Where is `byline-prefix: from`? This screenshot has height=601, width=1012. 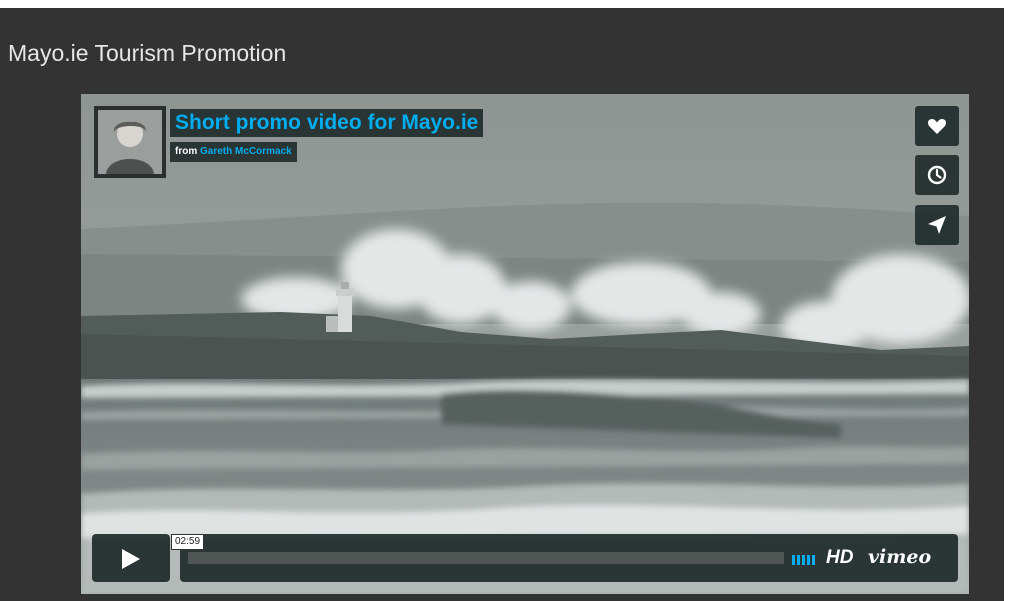
byline-prefix: from is located at coordinates (186, 151).